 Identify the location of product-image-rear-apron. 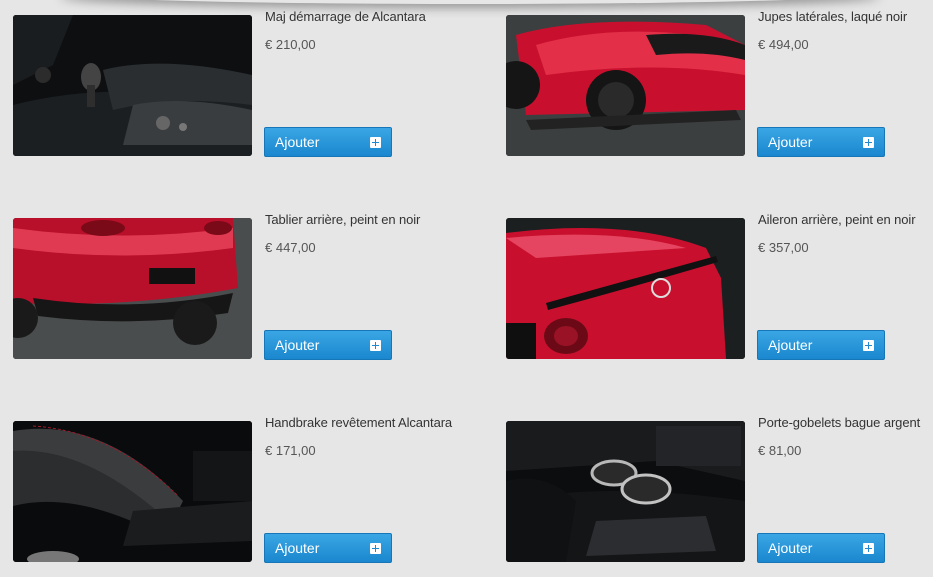
(132, 288).